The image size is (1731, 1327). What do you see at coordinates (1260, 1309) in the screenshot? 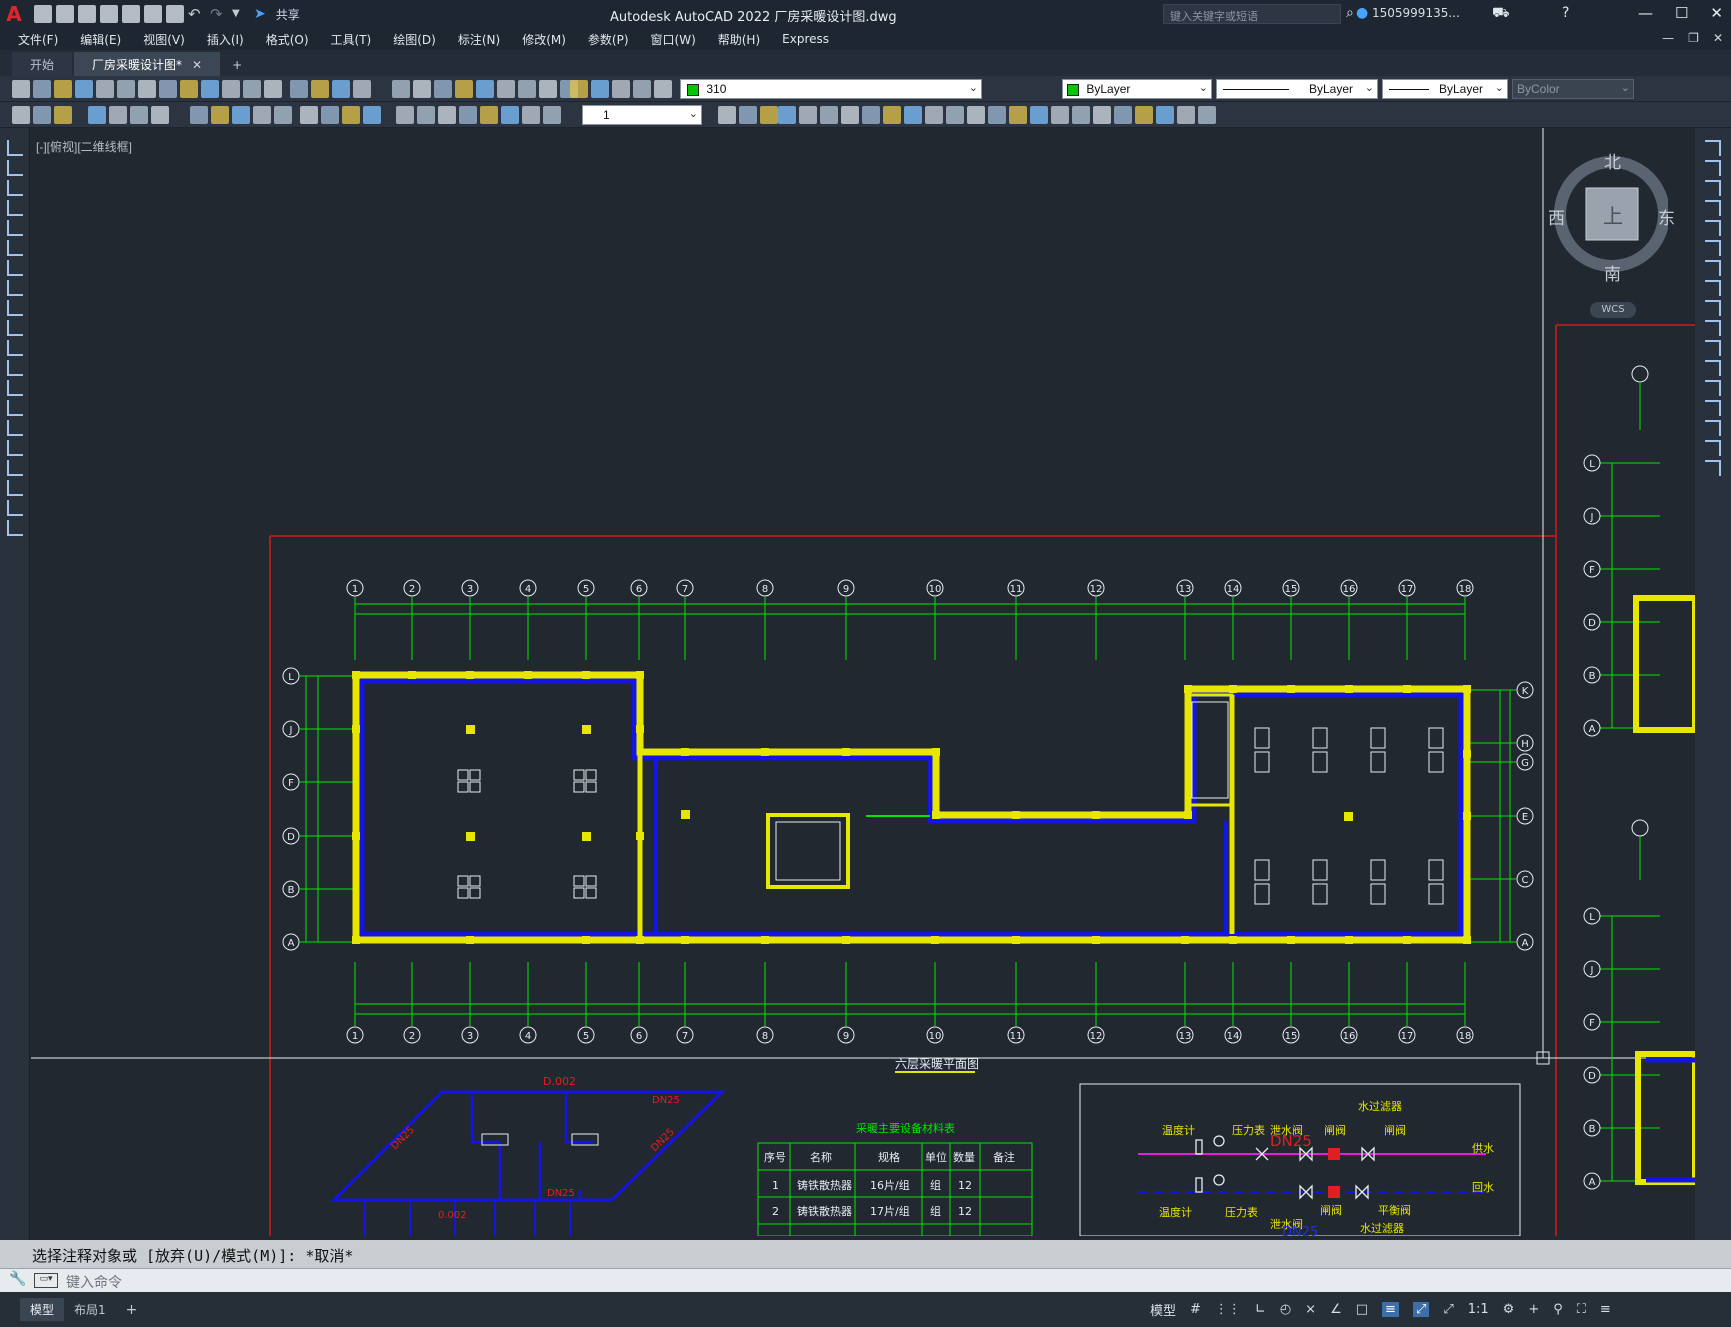
I see `ortho-icon: ∟` at bounding box center [1260, 1309].